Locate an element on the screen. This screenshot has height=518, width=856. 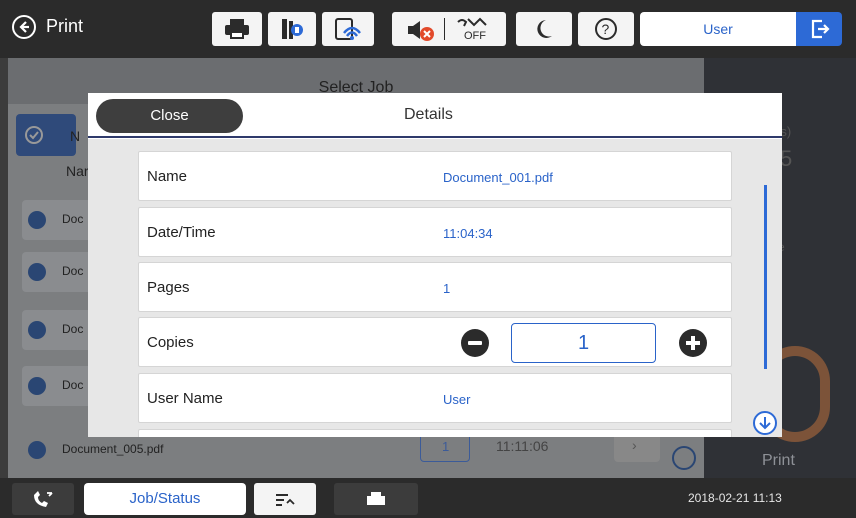
detail-label: Name is located at coordinates (167, 176).